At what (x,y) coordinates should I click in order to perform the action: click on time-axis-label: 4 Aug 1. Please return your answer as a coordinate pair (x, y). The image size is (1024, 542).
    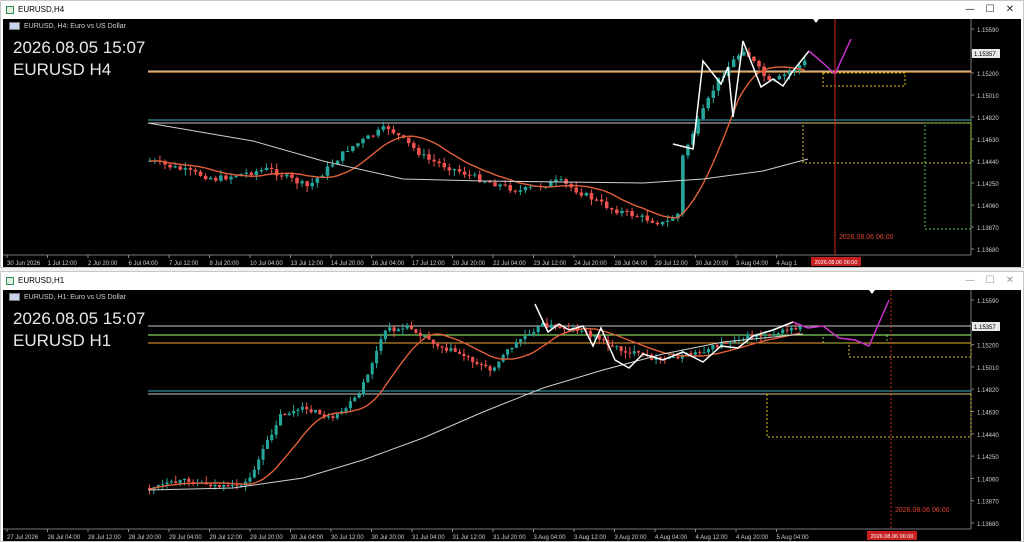
    Looking at the image, I should click on (787, 264).